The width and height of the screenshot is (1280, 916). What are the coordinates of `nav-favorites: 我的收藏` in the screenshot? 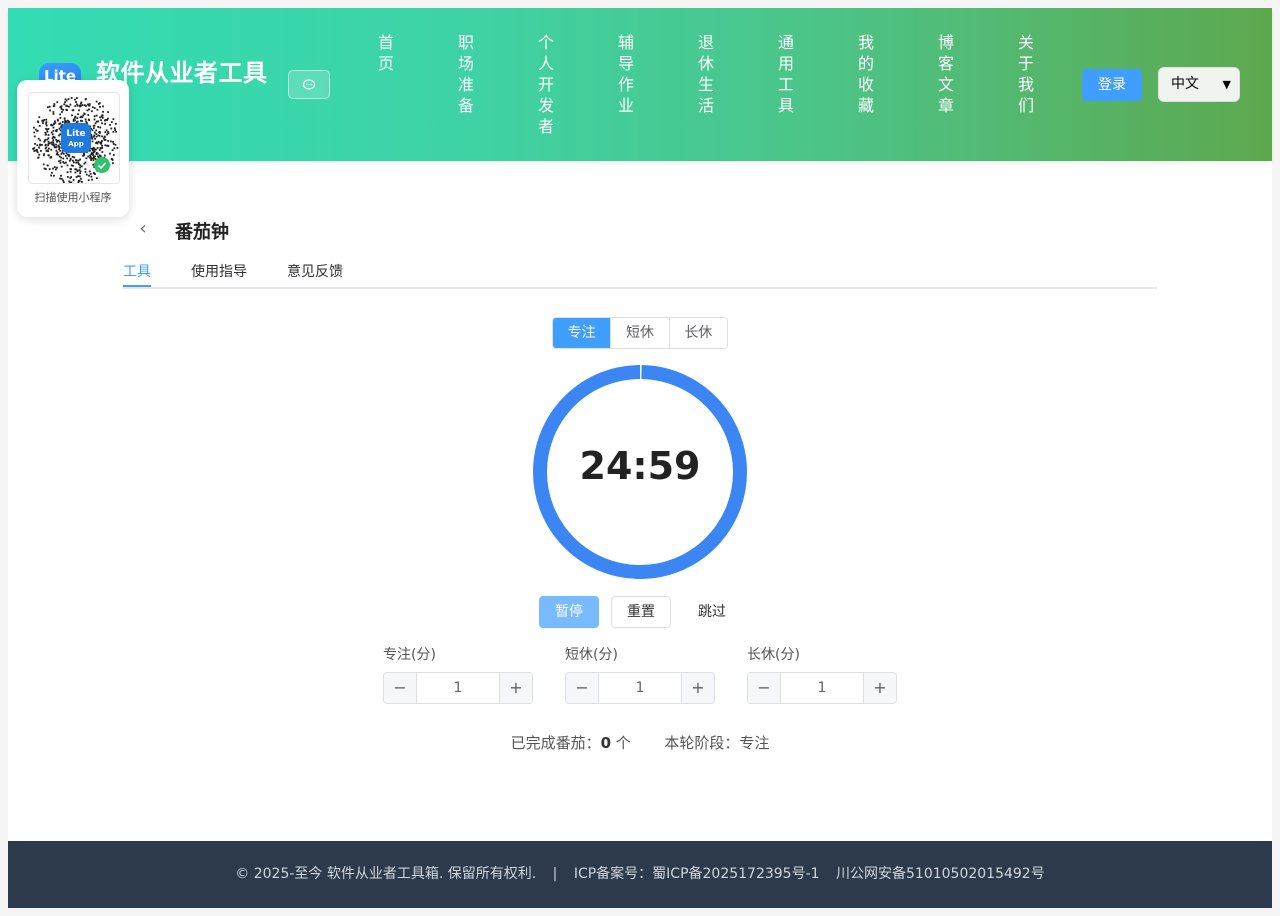 It's located at (866, 74).